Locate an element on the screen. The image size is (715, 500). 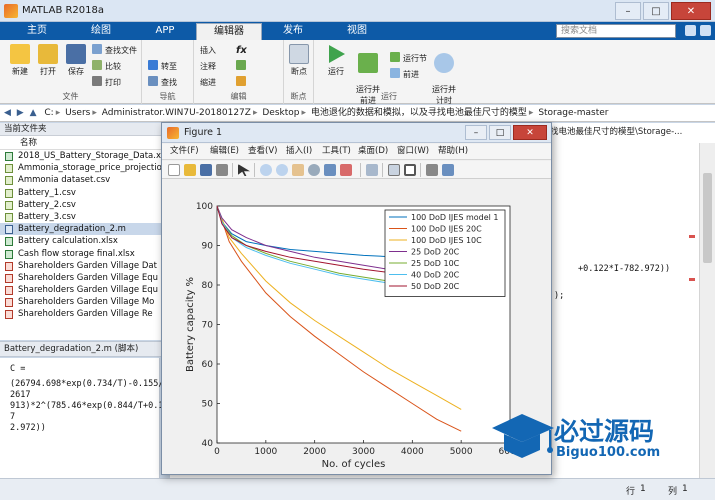
file-name: Battery_3.csv is located at coordinates (47, 216).